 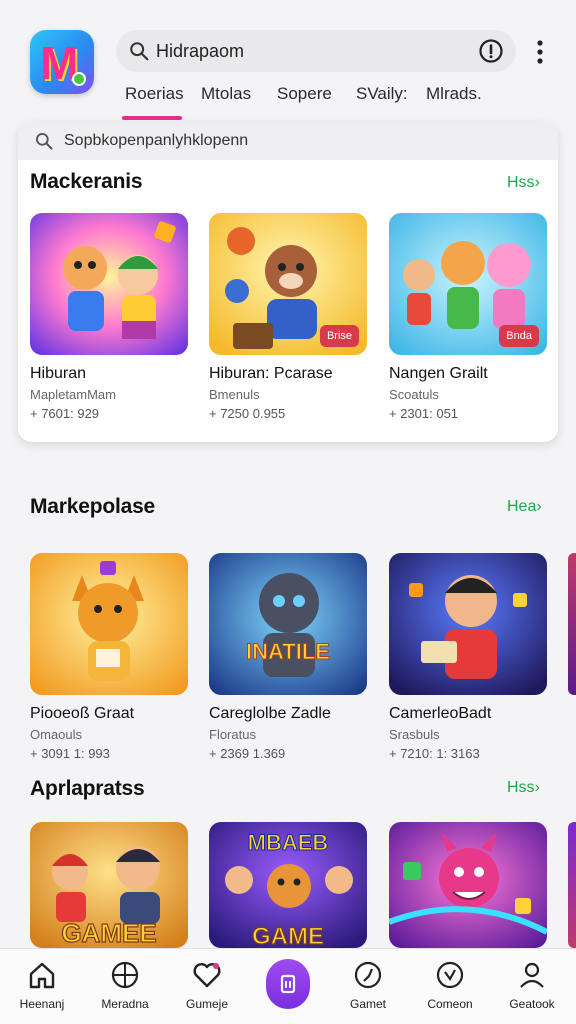 I want to click on game-title: CamerleoBadt, so click(x=440, y=713).